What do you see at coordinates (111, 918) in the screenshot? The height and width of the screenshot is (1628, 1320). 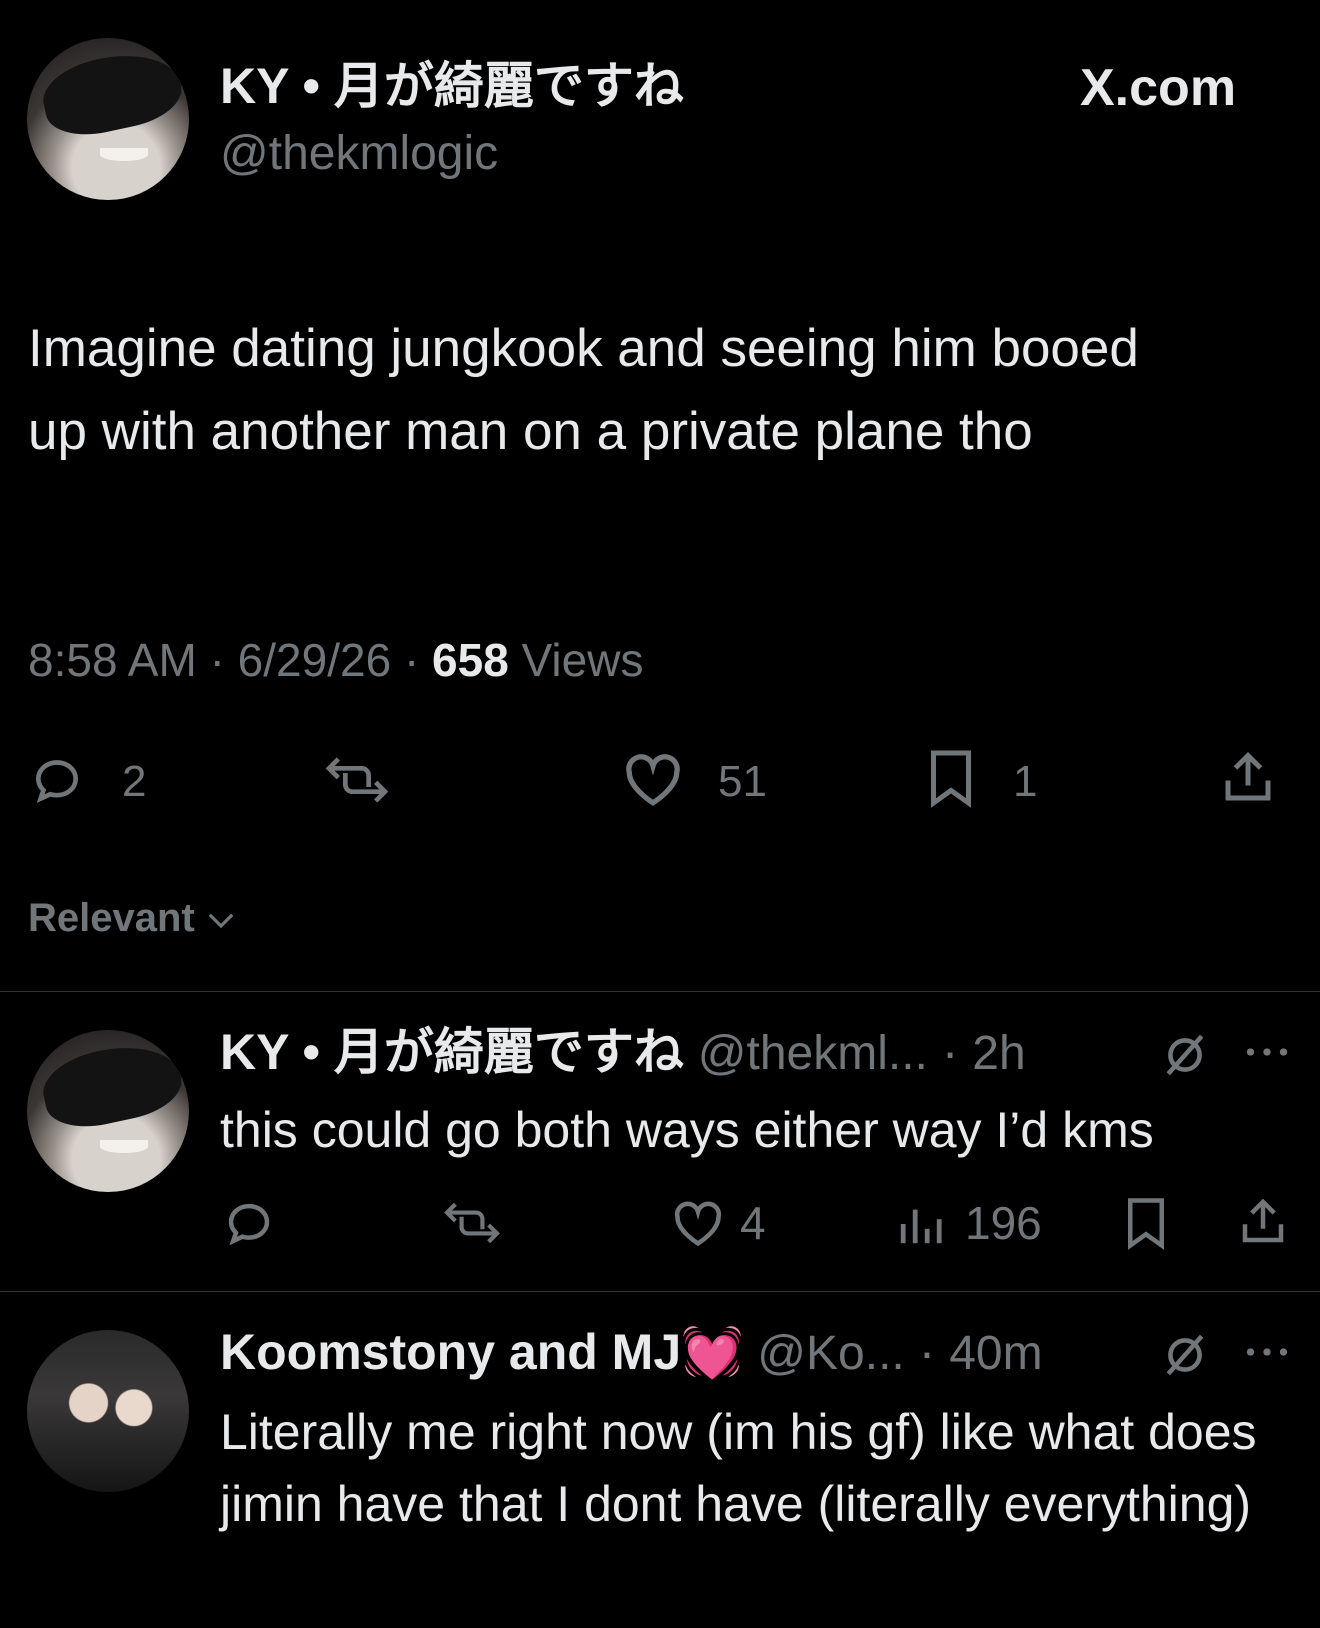 I see `sort-label: Relevant` at bounding box center [111, 918].